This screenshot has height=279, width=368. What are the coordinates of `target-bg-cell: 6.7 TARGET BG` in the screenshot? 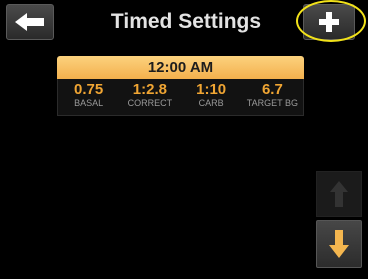 It's located at (272, 97).